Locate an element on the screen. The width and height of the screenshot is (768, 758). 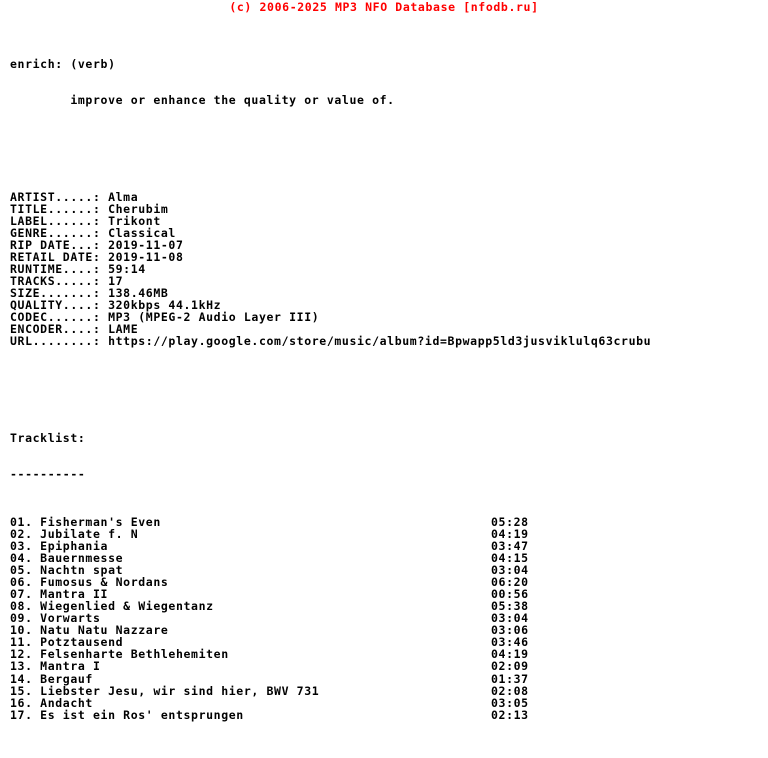
info-row: LABEL......: Trikont is located at coordinates (85, 220).